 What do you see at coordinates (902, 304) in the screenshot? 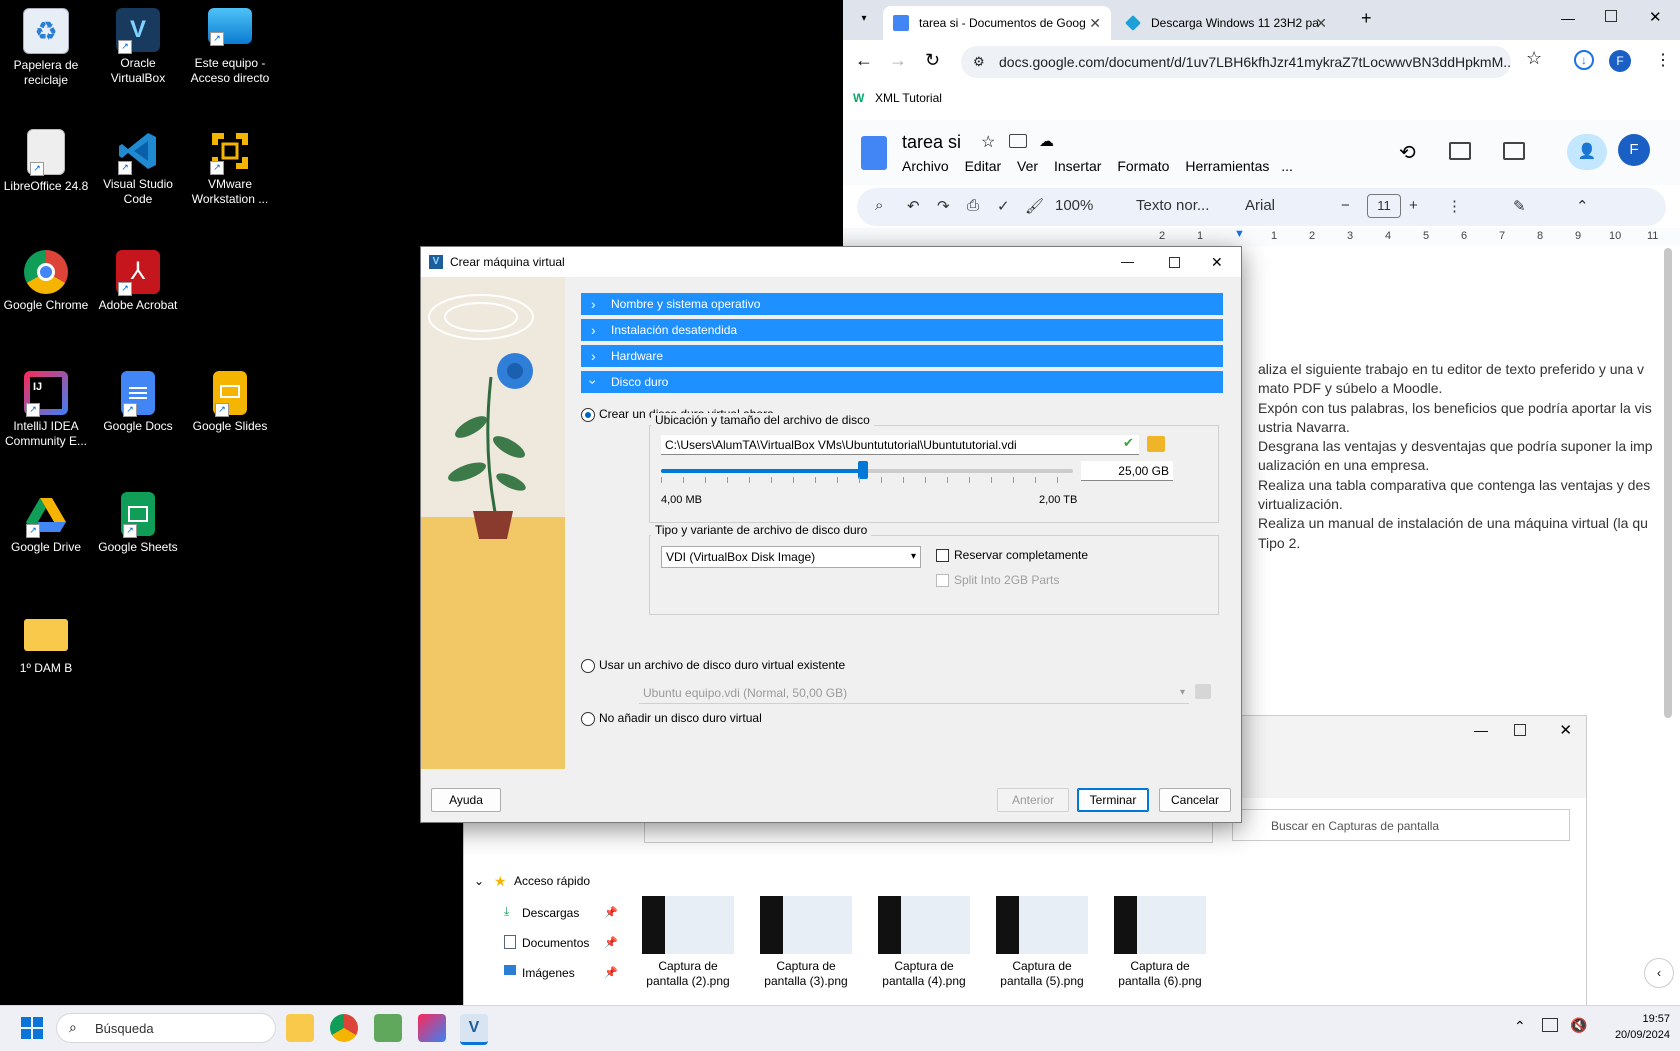
I see `section-name-os: › Nombre y sistema operativo` at bounding box center [902, 304].